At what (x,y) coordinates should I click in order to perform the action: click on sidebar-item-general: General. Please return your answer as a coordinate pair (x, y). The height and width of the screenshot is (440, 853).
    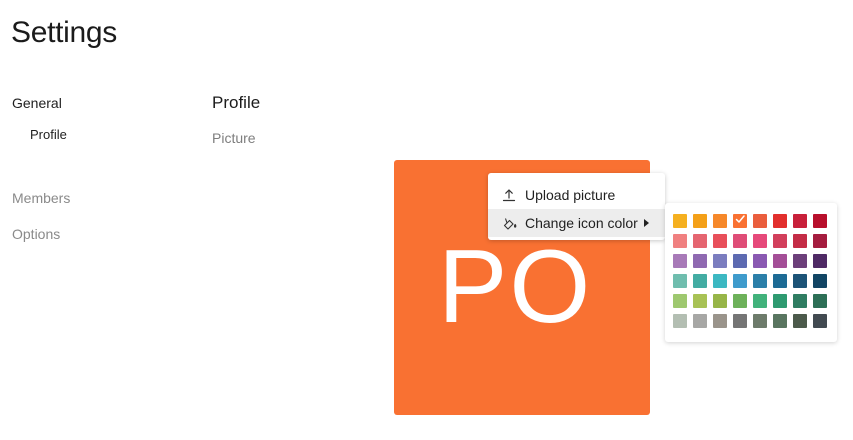
    Looking at the image, I should click on (37, 103).